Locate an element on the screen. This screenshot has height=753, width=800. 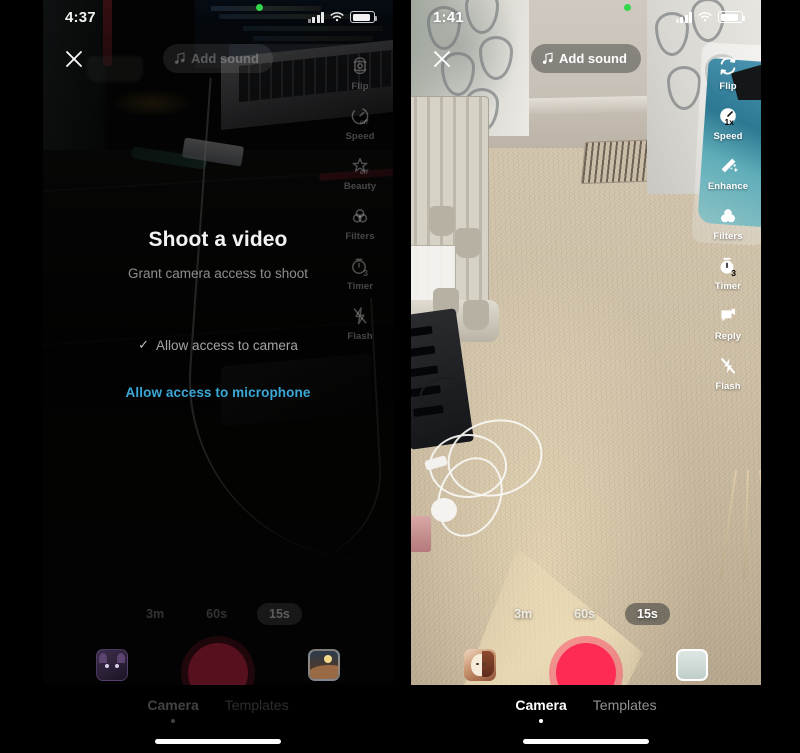
rail-item-enhance: Enhance is located at coordinates (728, 177).